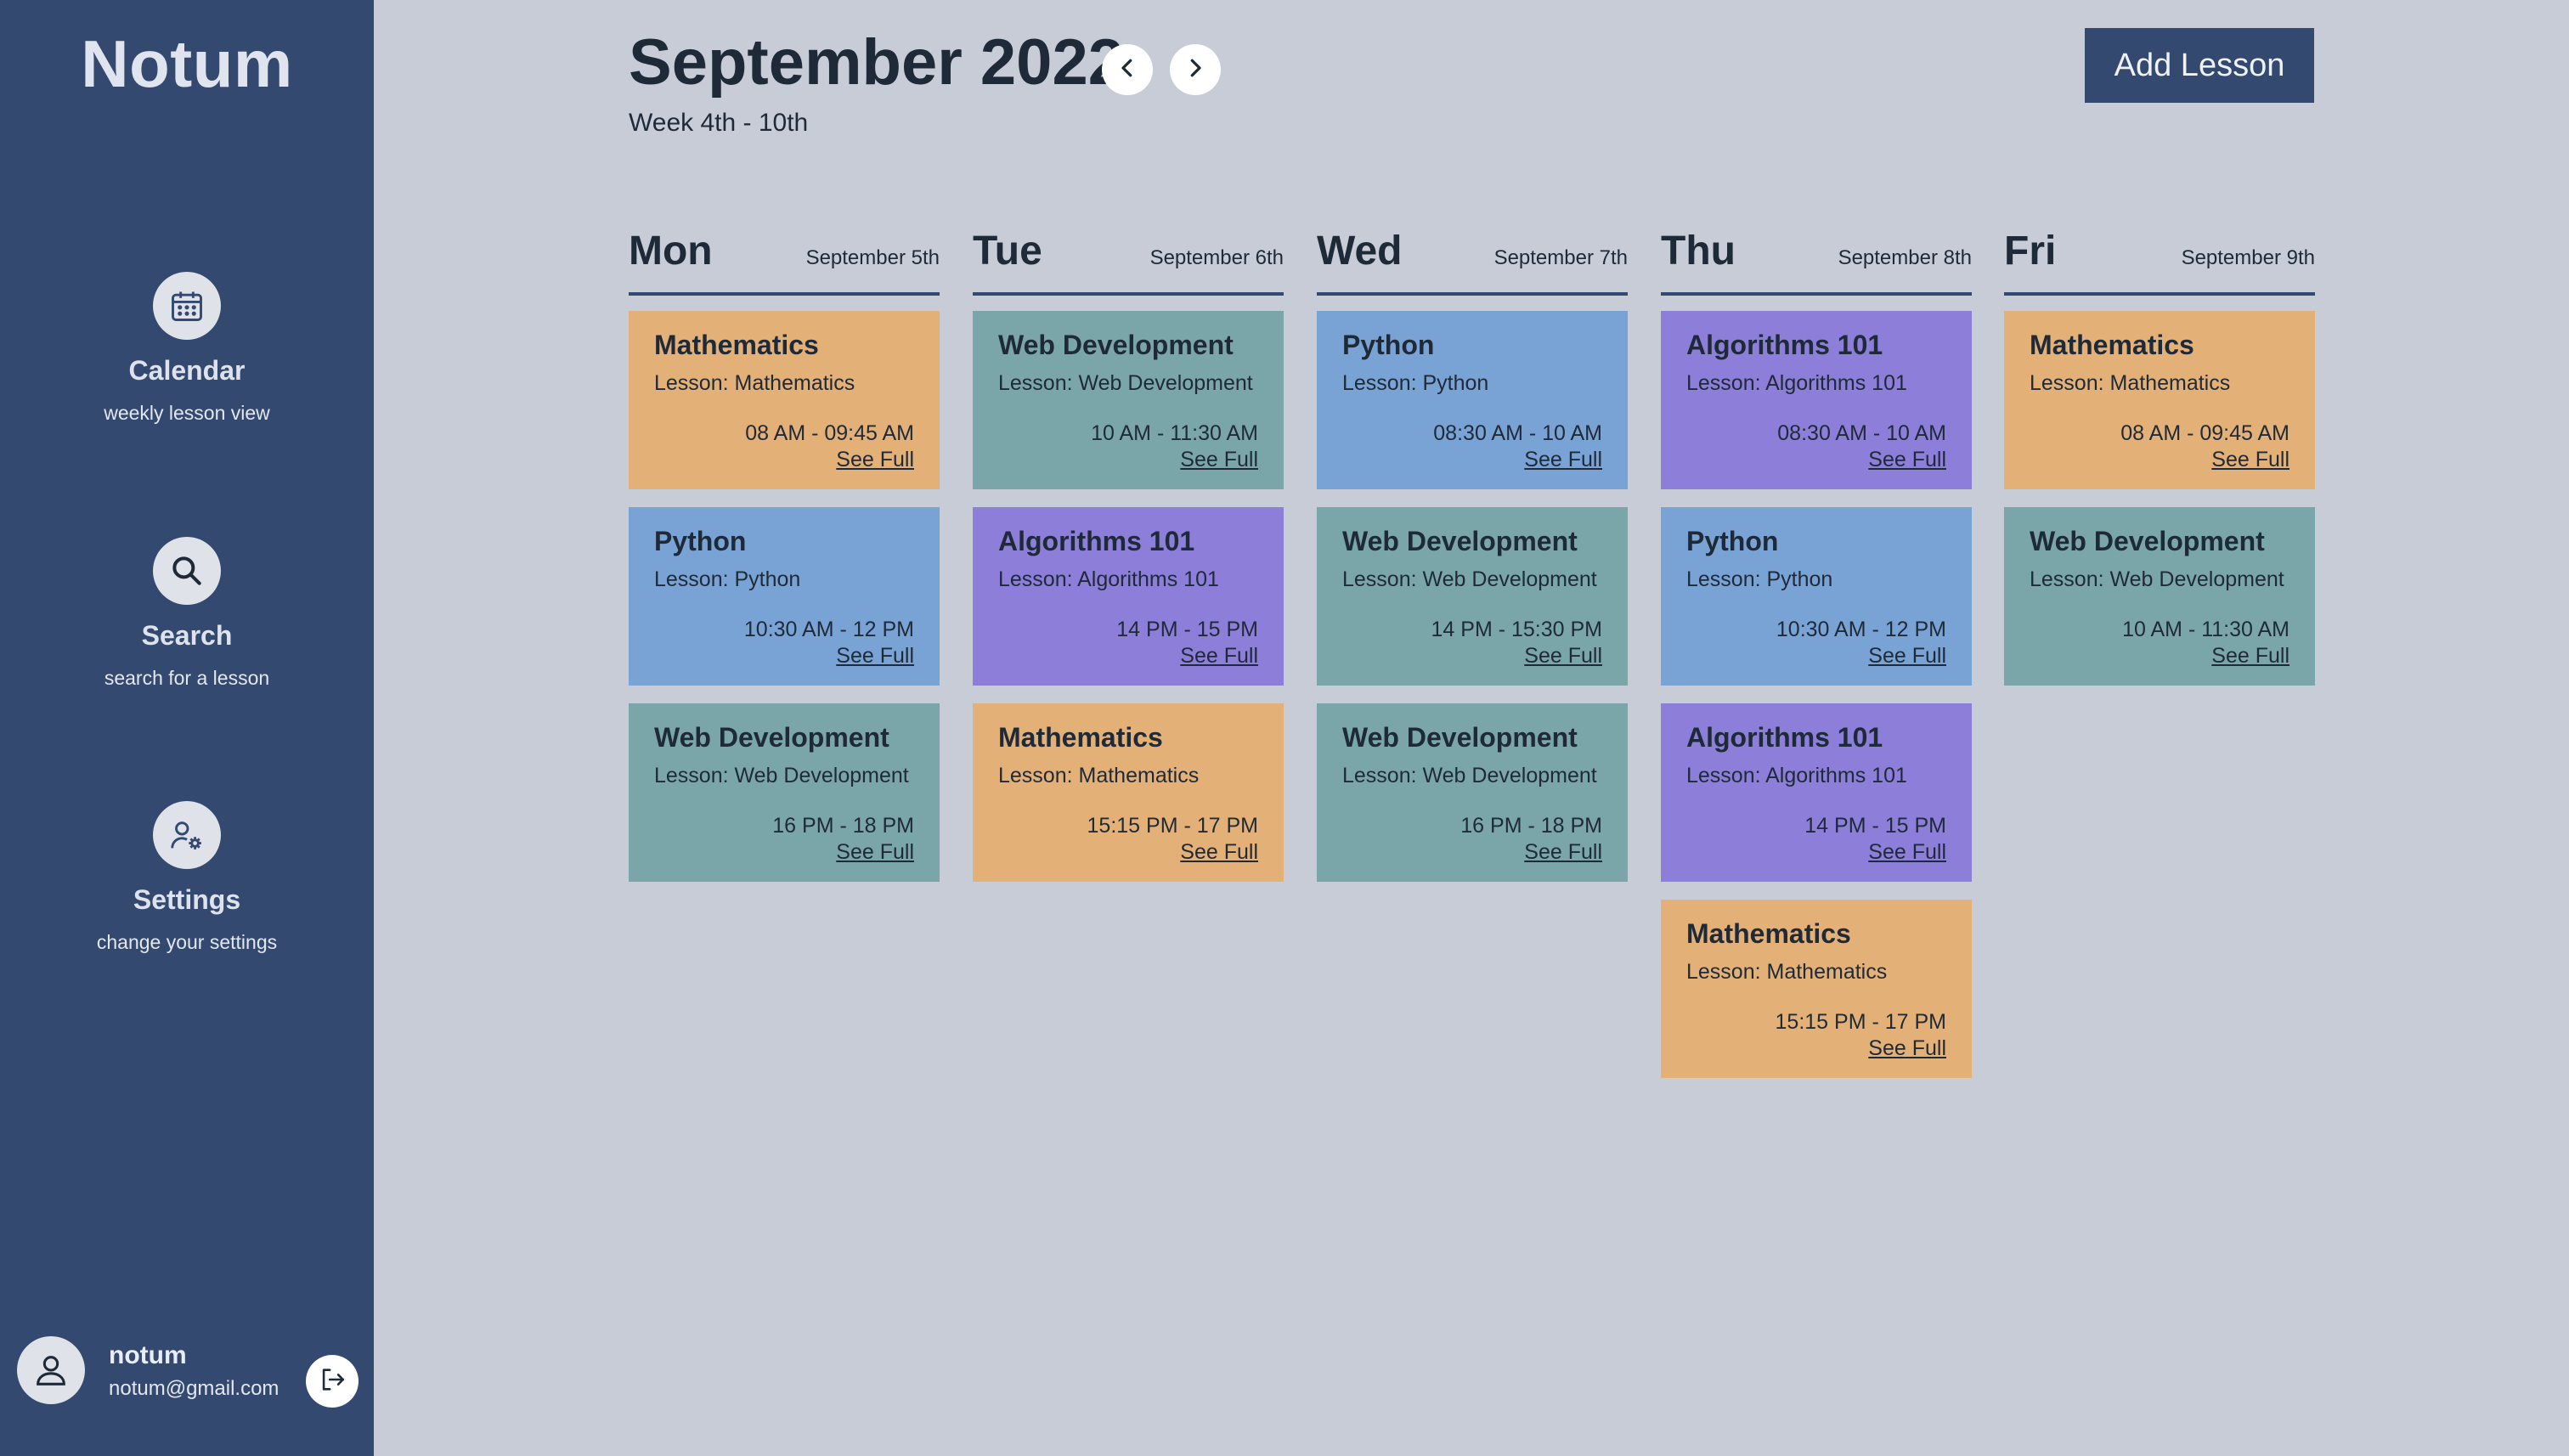  Describe the element at coordinates (187, 942) in the screenshot. I see `sidebar-item-description: change your settings` at that location.